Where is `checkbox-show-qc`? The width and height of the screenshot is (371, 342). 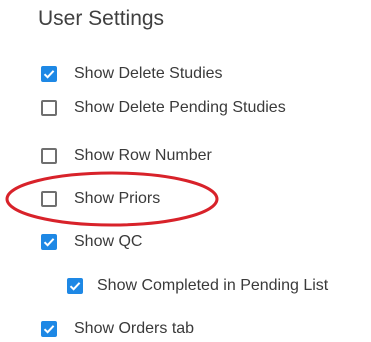 checkbox-show-qc is located at coordinates (49, 242).